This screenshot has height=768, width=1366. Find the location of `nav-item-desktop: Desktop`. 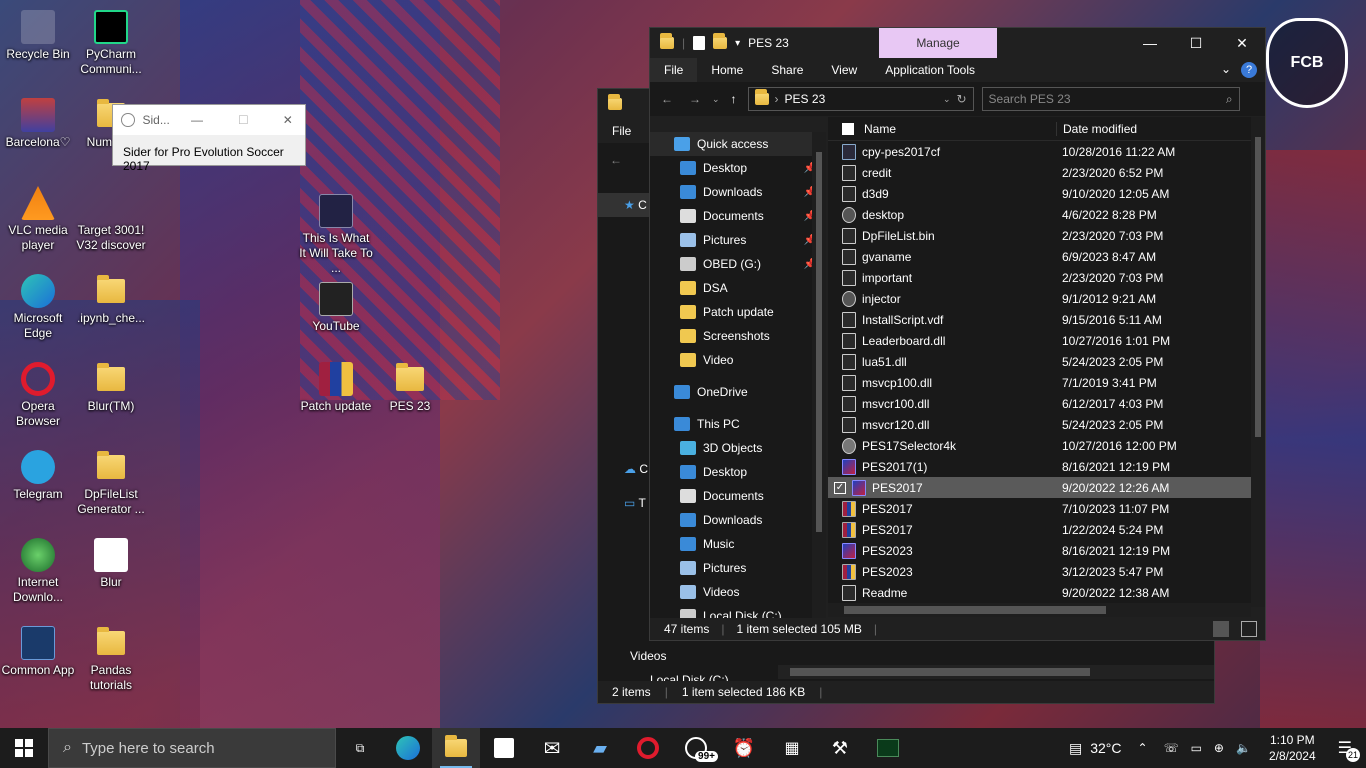

nav-item-desktop: Desktop is located at coordinates (738, 472).